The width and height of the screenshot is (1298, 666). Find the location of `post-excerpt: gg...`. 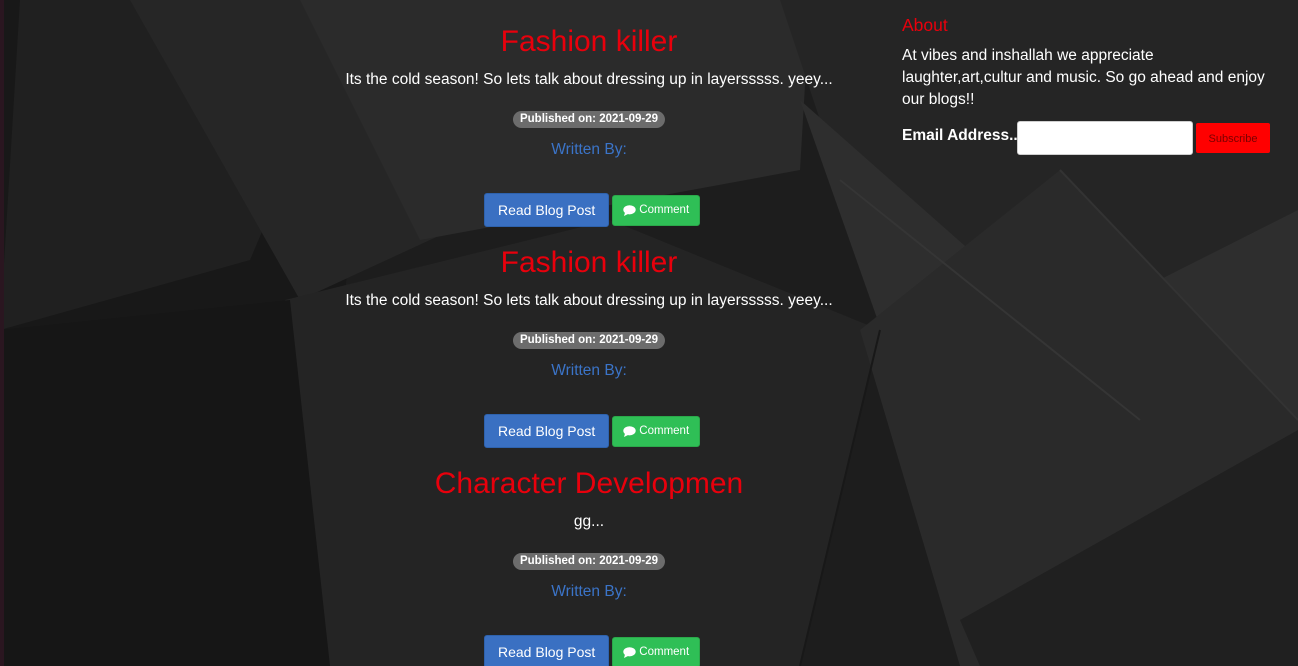

post-excerpt: gg... is located at coordinates (589, 521).